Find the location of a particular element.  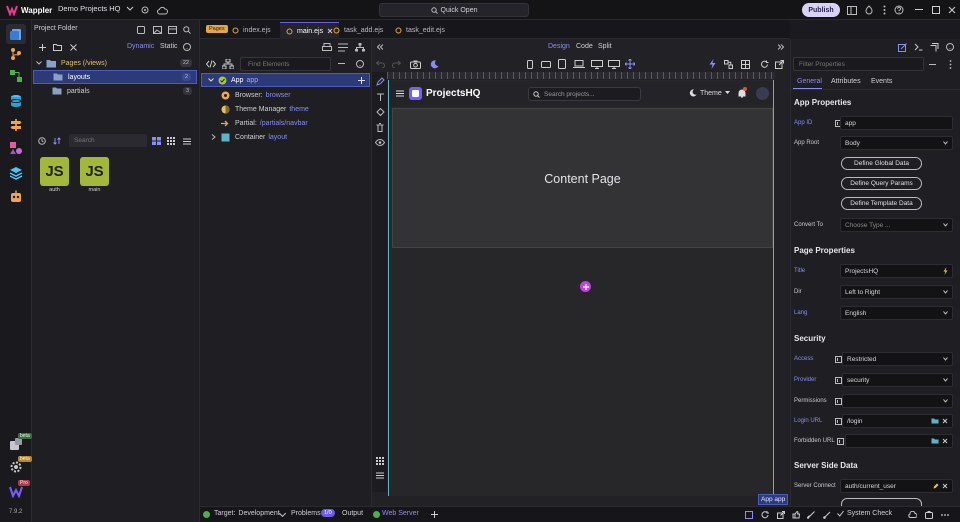

workflows-icon is located at coordinates (16, 76).